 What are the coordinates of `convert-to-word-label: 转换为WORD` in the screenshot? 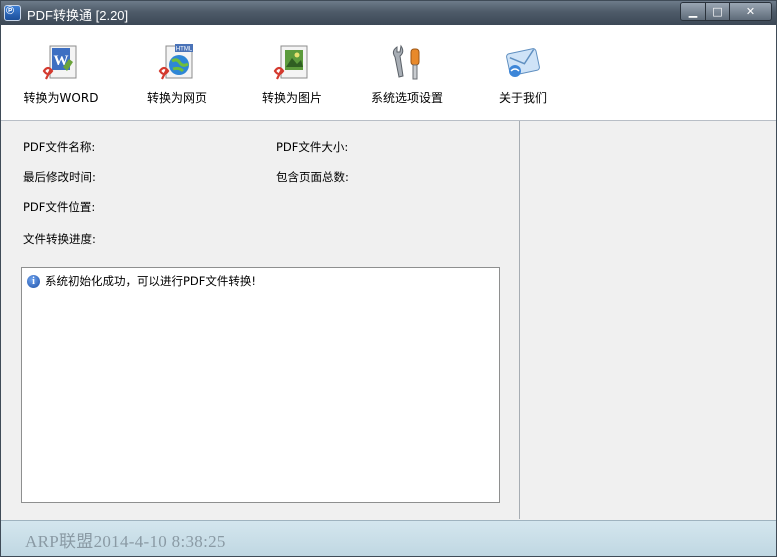 It's located at (61, 98).